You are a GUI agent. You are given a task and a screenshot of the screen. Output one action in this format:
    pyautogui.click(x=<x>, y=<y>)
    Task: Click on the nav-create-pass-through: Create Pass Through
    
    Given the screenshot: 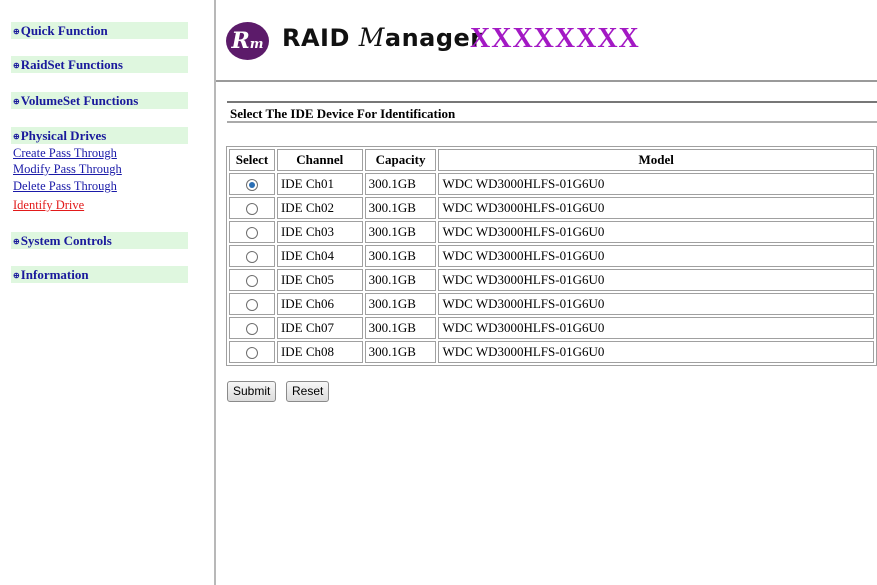 What is the action you would take?
    pyautogui.click(x=65, y=153)
    